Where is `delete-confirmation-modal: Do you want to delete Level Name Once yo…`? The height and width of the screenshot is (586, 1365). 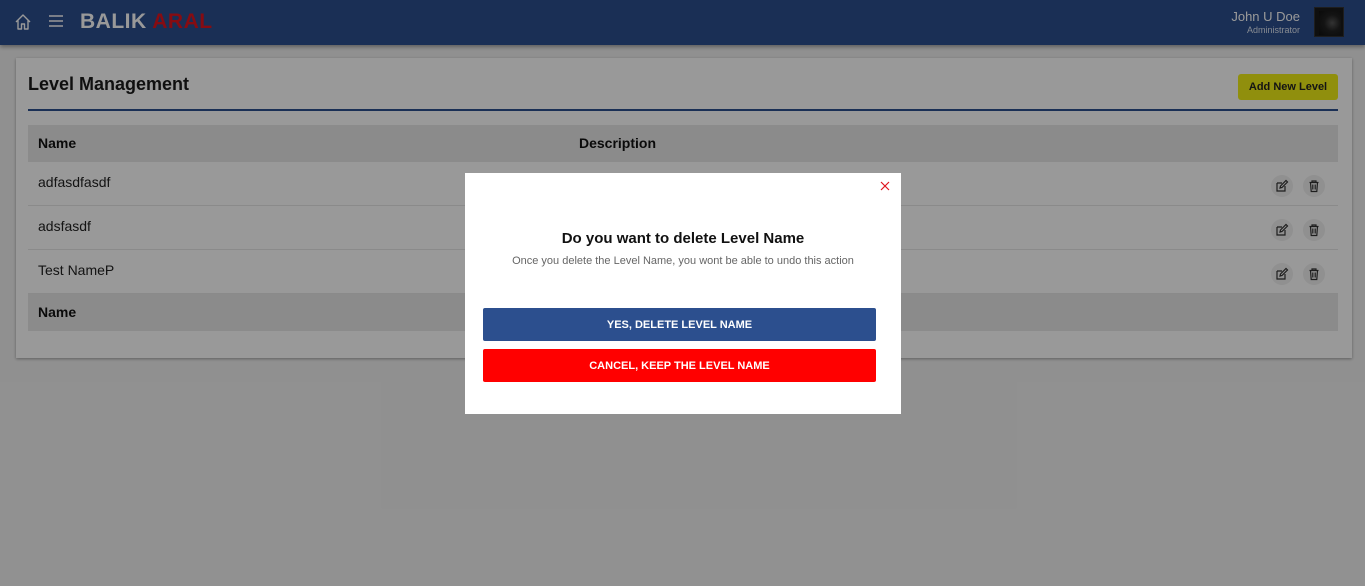 delete-confirmation-modal: Do you want to delete Level Name Once yo… is located at coordinates (683, 293).